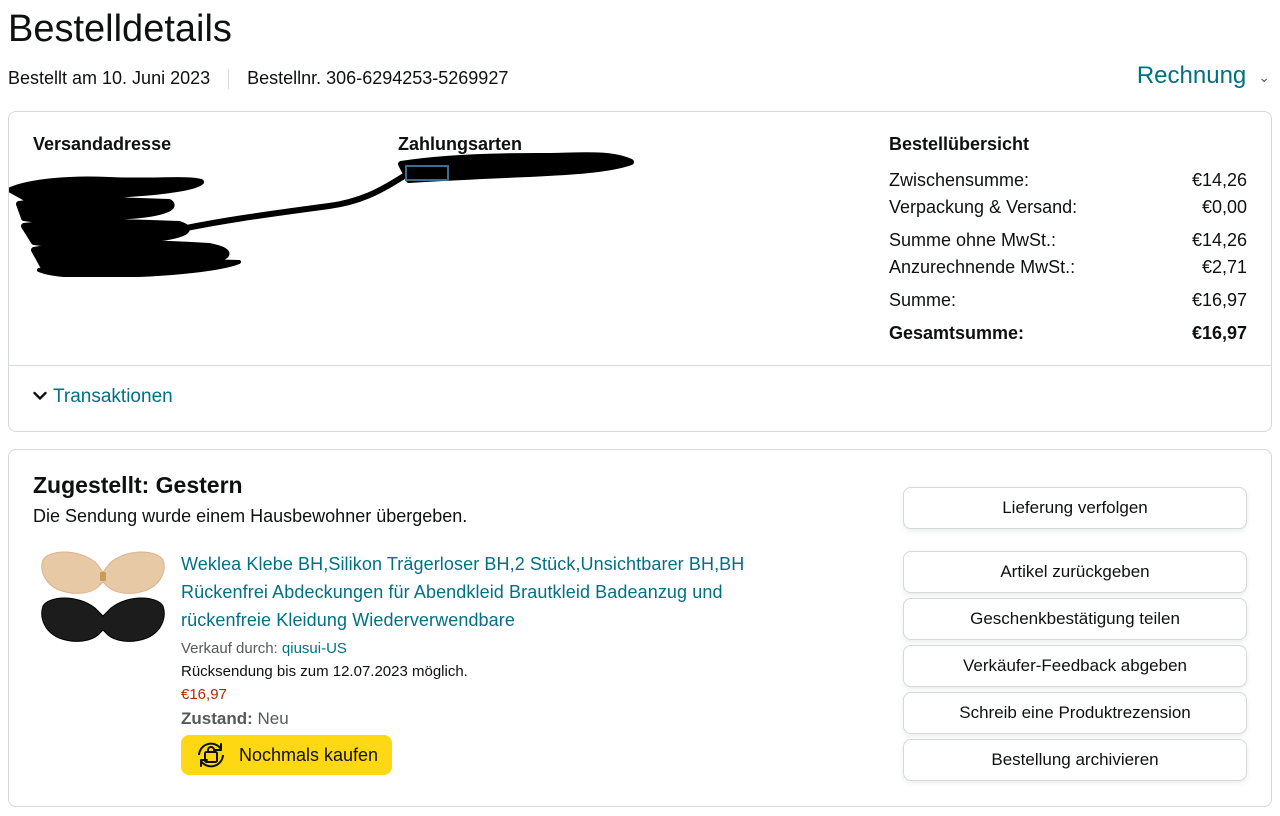 The width and height of the screenshot is (1280, 816). I want to click on summary-row-vat: Anzurechnende MwSt.: €2,71, so click(1068, 267).